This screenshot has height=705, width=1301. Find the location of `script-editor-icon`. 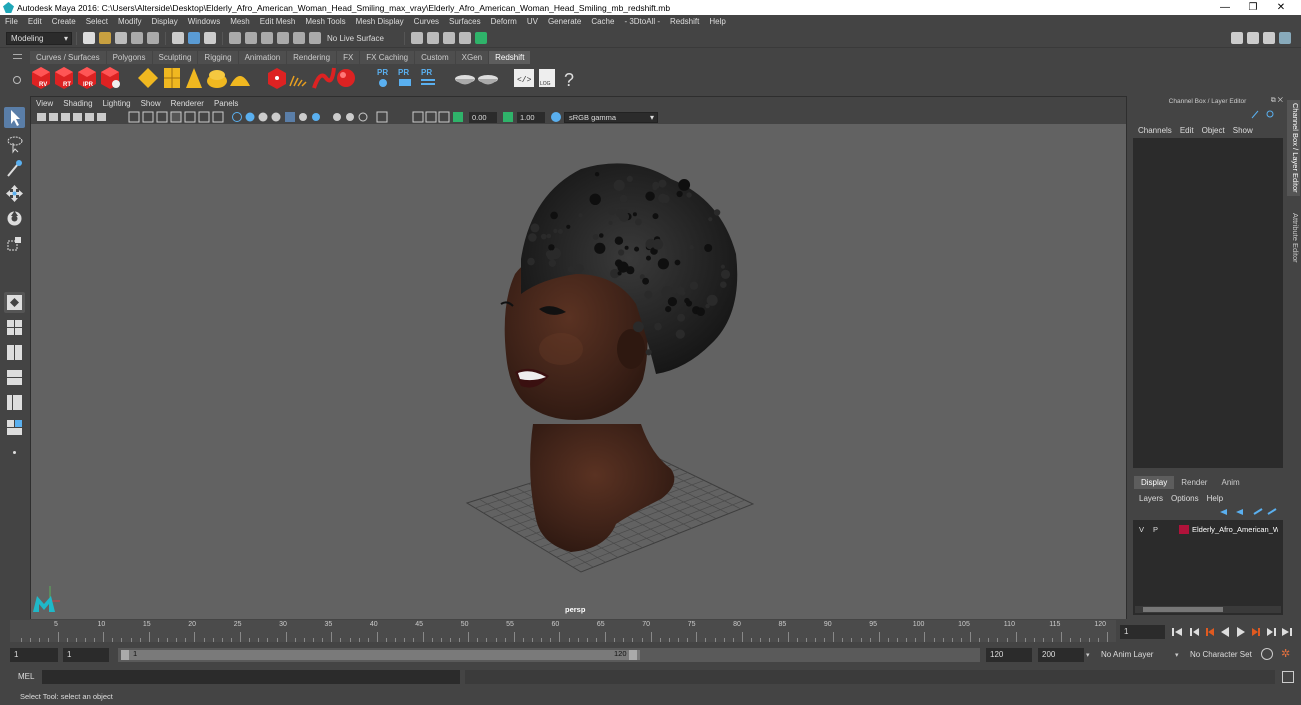

script-editor-icon is located at coordinates (1288, 677).